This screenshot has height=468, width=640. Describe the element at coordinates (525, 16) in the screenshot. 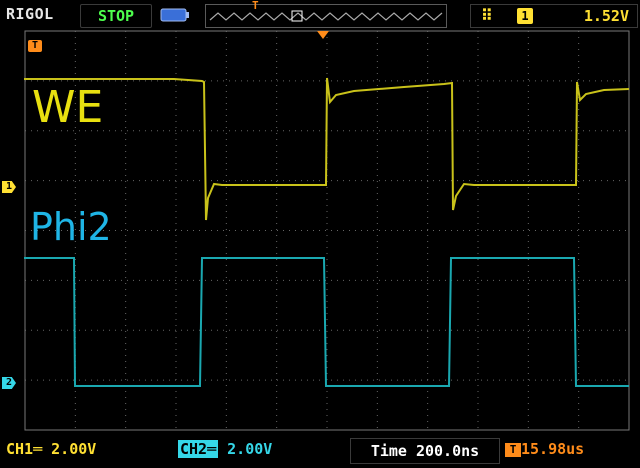

I see `trigger-source-badge: 1` at that location.